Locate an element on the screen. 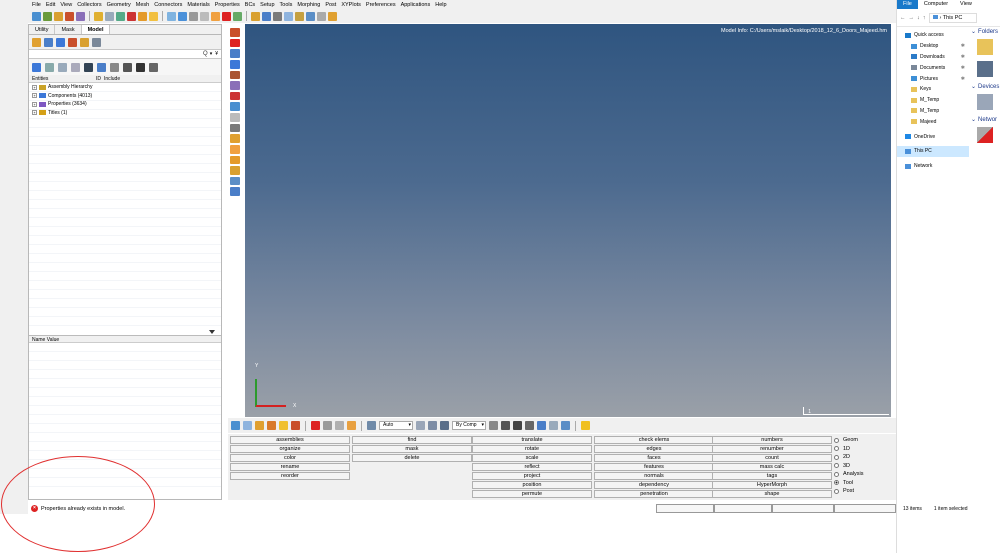 The height and width of the screenshot is (553, 1000). reorder-button: reorder is located at coordinates (290, 476).